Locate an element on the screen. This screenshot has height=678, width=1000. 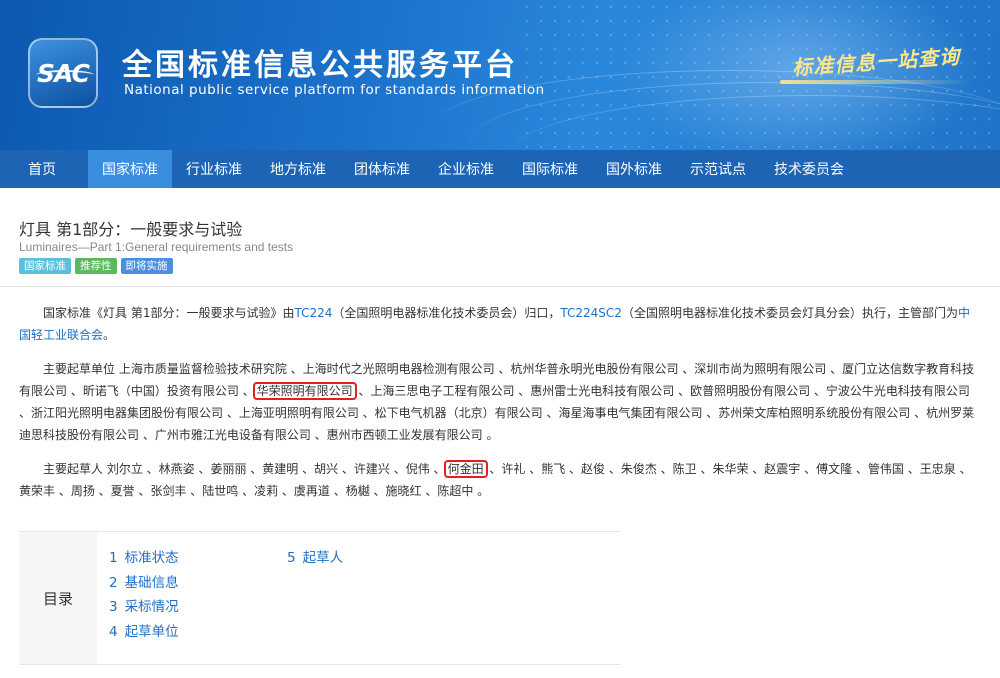
nav-item-home: 首页 is located at coordinates (44, 169).